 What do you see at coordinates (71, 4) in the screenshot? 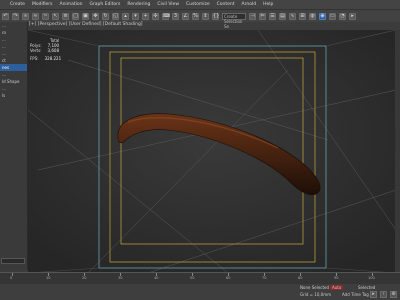
I see `menu-animation: Animation` at bounding box center [71, 4].